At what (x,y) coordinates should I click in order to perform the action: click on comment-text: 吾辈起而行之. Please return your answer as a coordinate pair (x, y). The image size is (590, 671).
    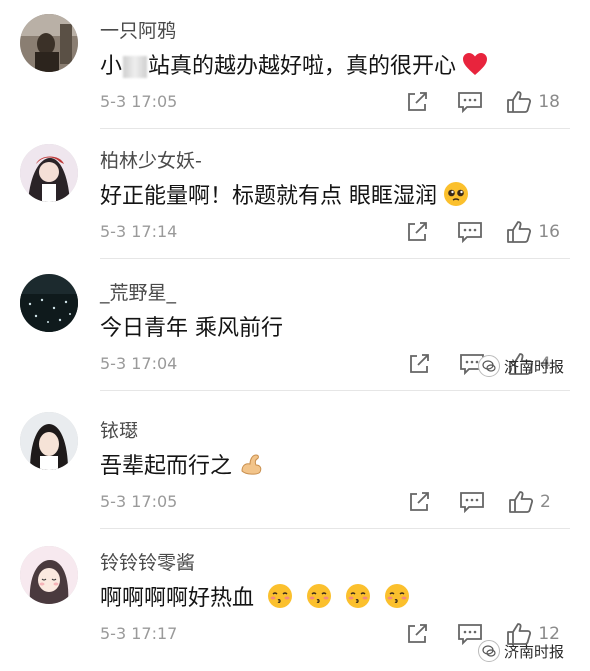
    Looking at the image, I should click on (182, 465).